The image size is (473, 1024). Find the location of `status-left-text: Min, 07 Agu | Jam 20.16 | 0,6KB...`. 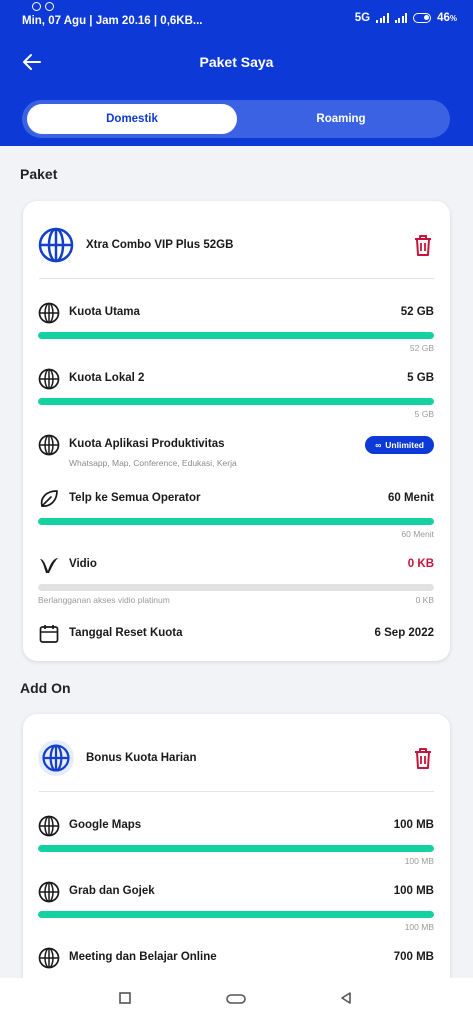

status-left-text: Min, 07 Agu | Jam 20.16 | 0,6KB... is located at coordinates (112, 21).